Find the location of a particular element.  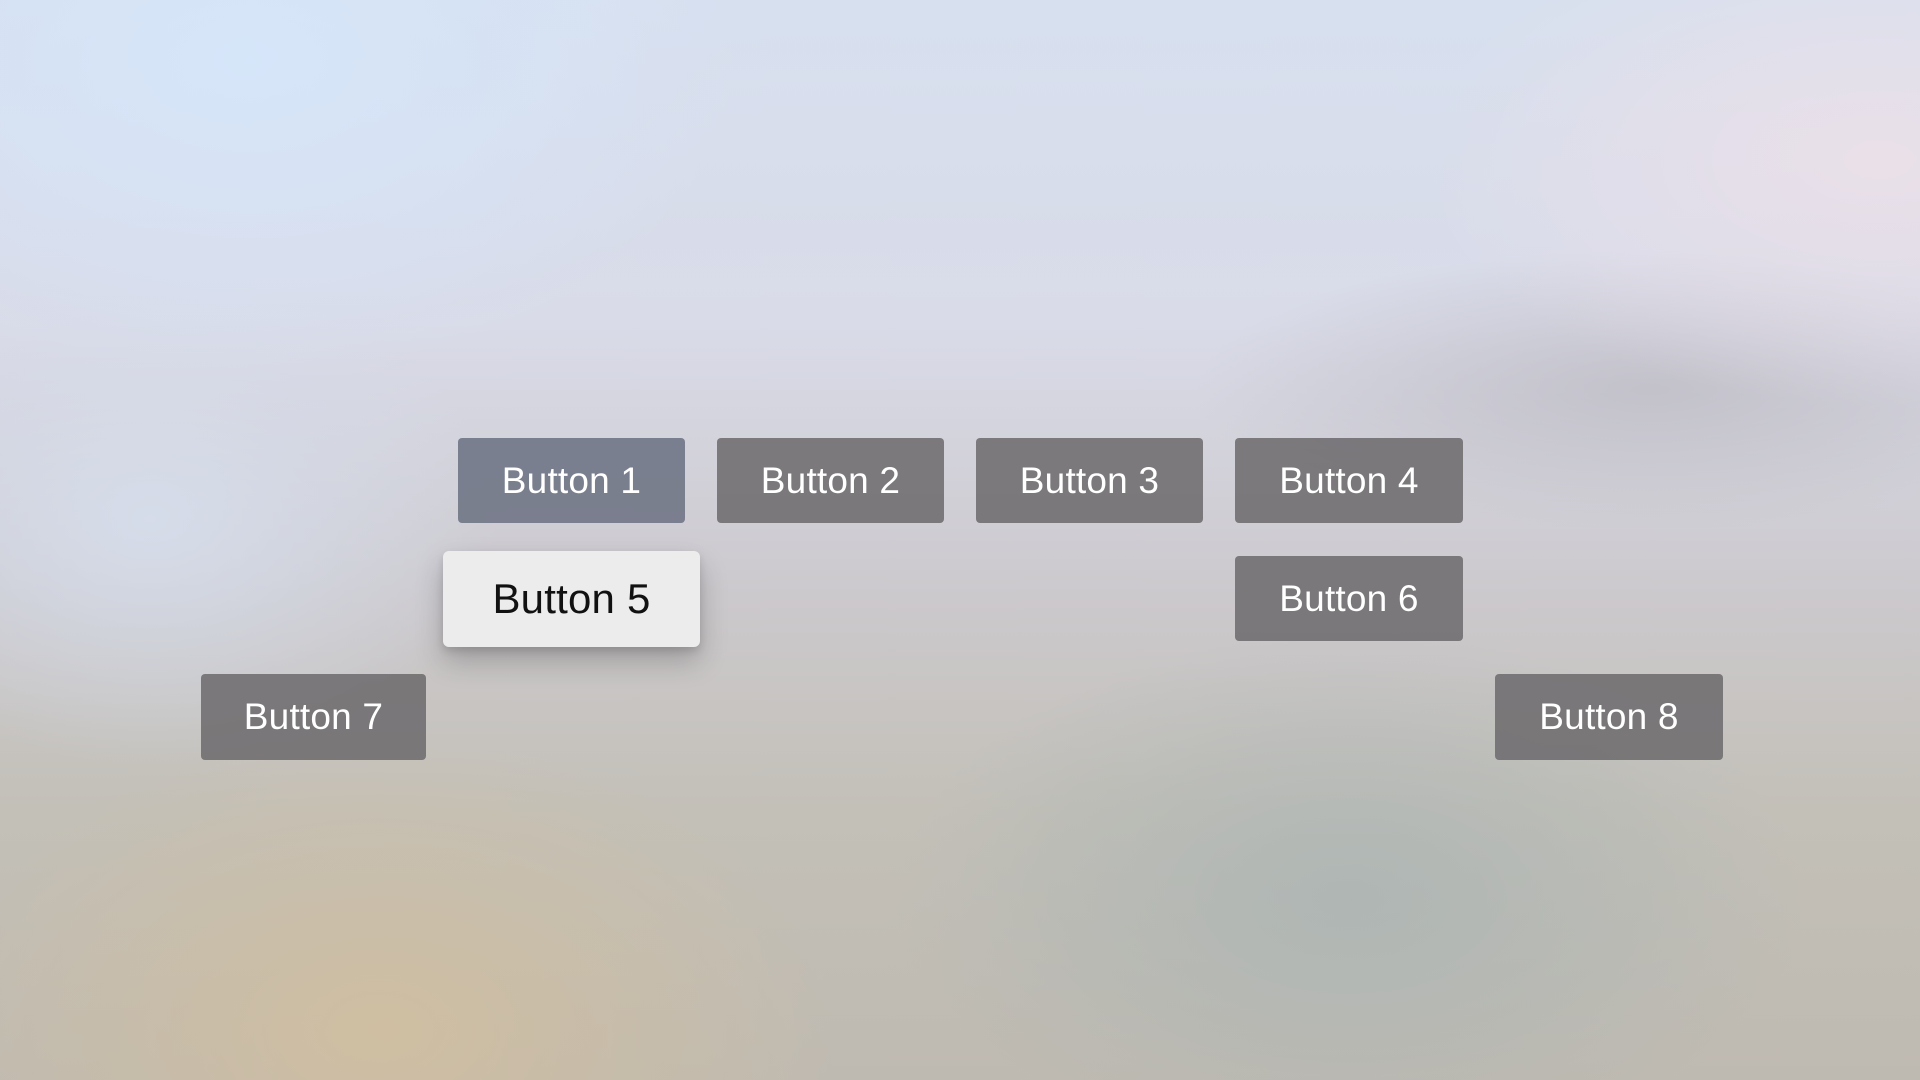

button-1: Button 1 is located at coordinates (571, 480).